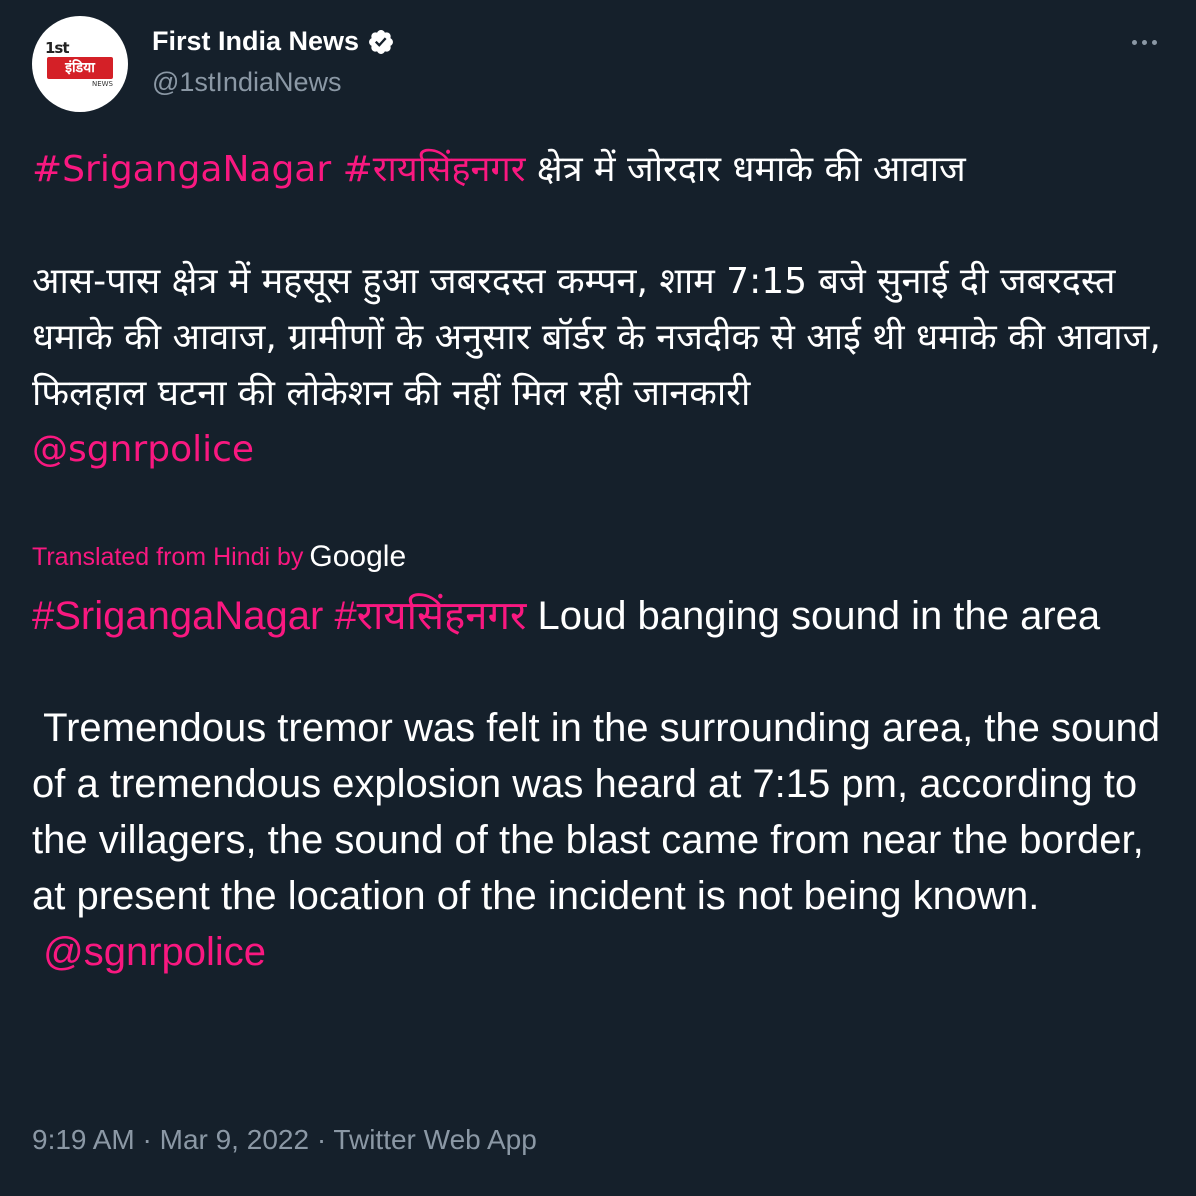 Image resolution: width=1196 pixels, height=1196 pixels. Describe the element at coordinates (273, 82) in the screenshot. I see `handle: @1stIndiaNews` at that location.